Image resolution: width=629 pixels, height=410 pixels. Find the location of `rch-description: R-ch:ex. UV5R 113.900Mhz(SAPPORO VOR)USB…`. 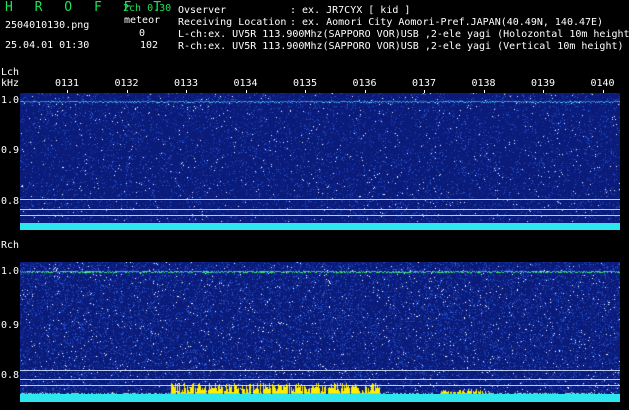

rch-description: R-ch:ex. UV5R 113.900Mhz(SAPPORO VOR)USB… is located at coordinates (401, 46).